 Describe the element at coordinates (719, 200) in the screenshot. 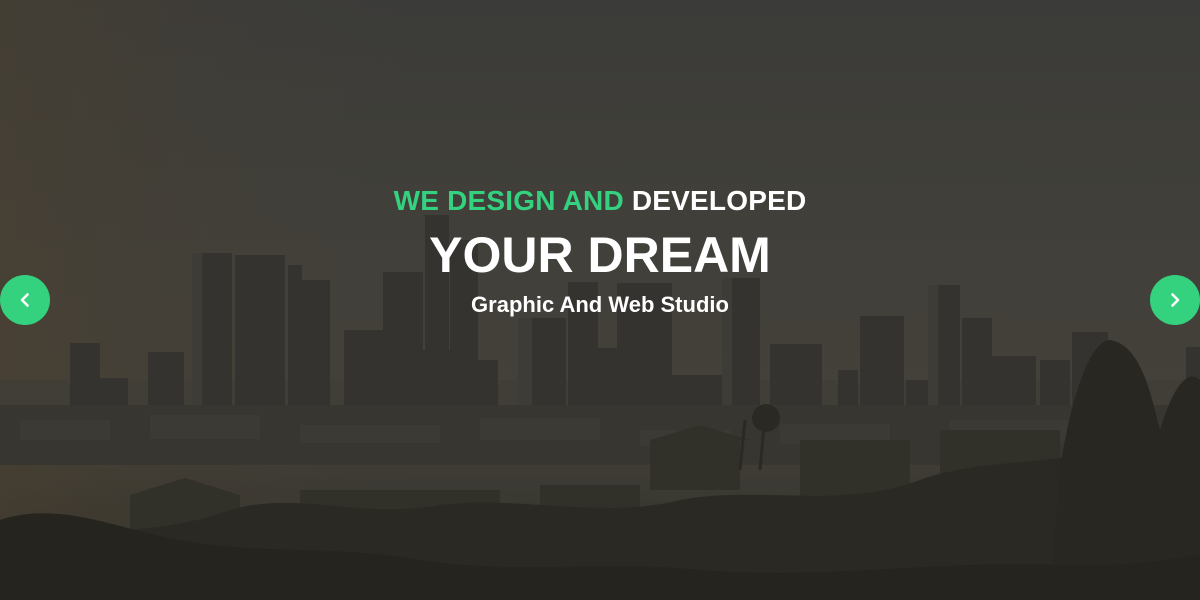

I see `headline-rest: DEVELOPED` at that location.